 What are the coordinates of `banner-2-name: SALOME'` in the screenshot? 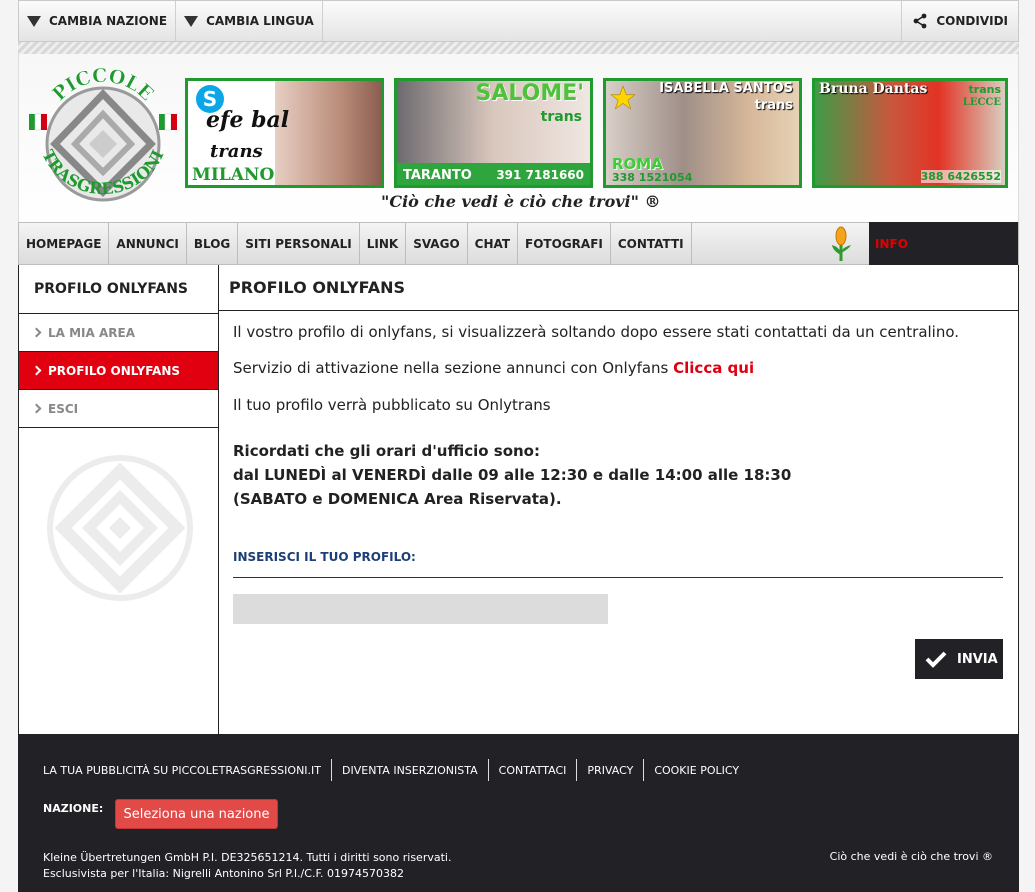 It's located at (529, 93).